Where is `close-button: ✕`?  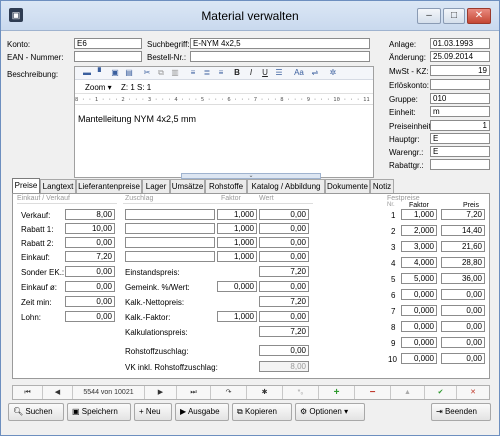
close-button: ✕ is located at coordinates (479, 16).